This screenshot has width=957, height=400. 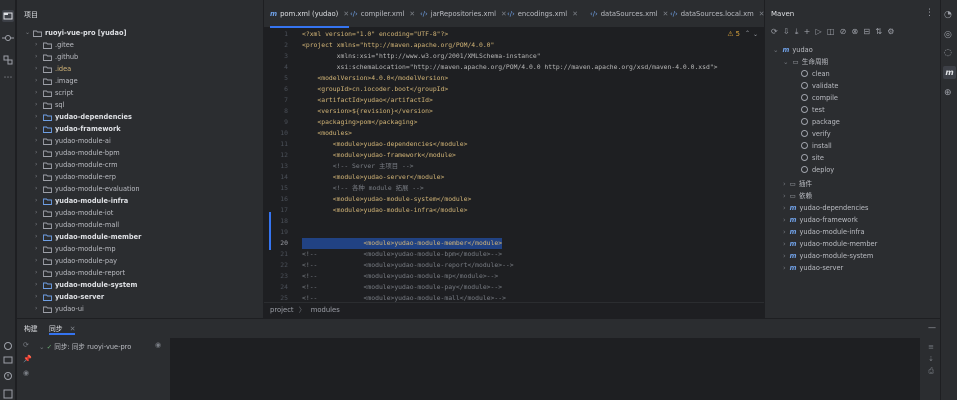 I want to click on tree-item: › yudao-module-pay, so click(x=140, y=261).